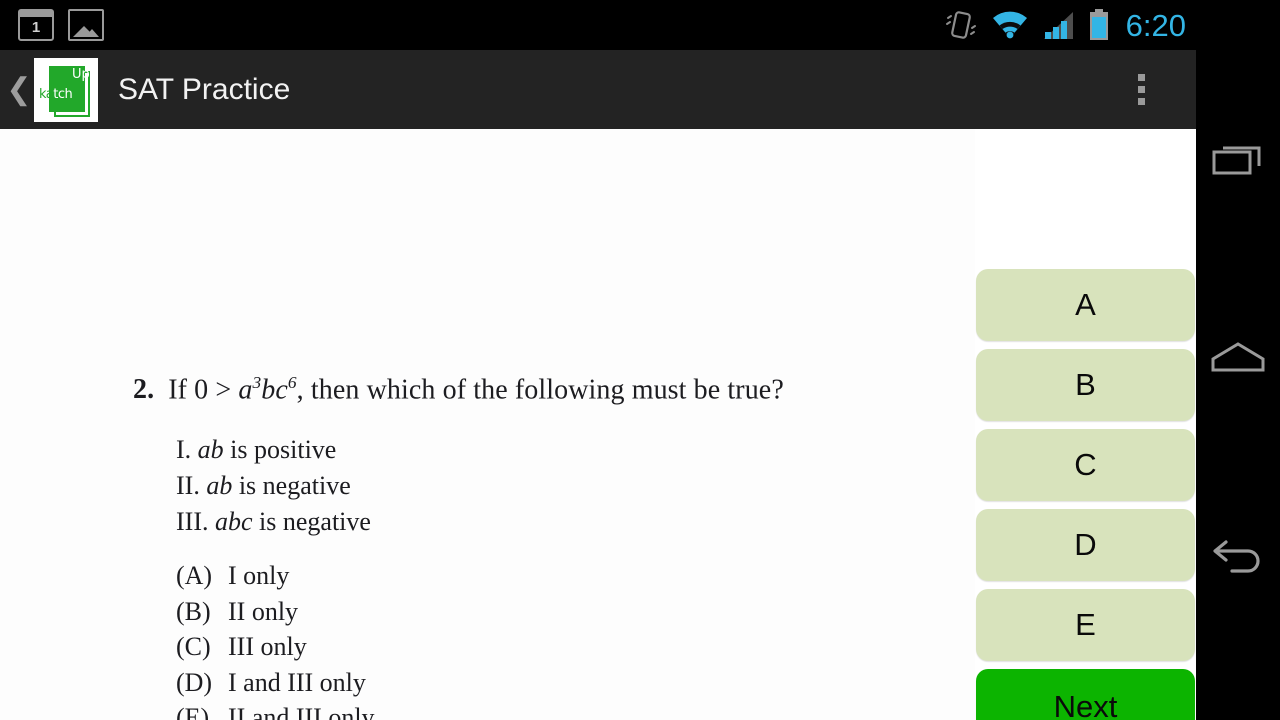  I want to click on question-expr-bc: bc, so click(274, 390).